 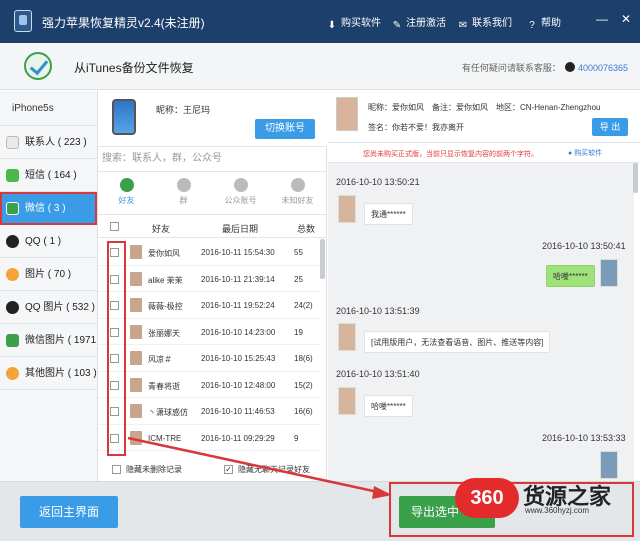 What do you see at coordinates (23, 21) in the screenshot?
I see `app-logo-icon` at bounding box center [23, 21].